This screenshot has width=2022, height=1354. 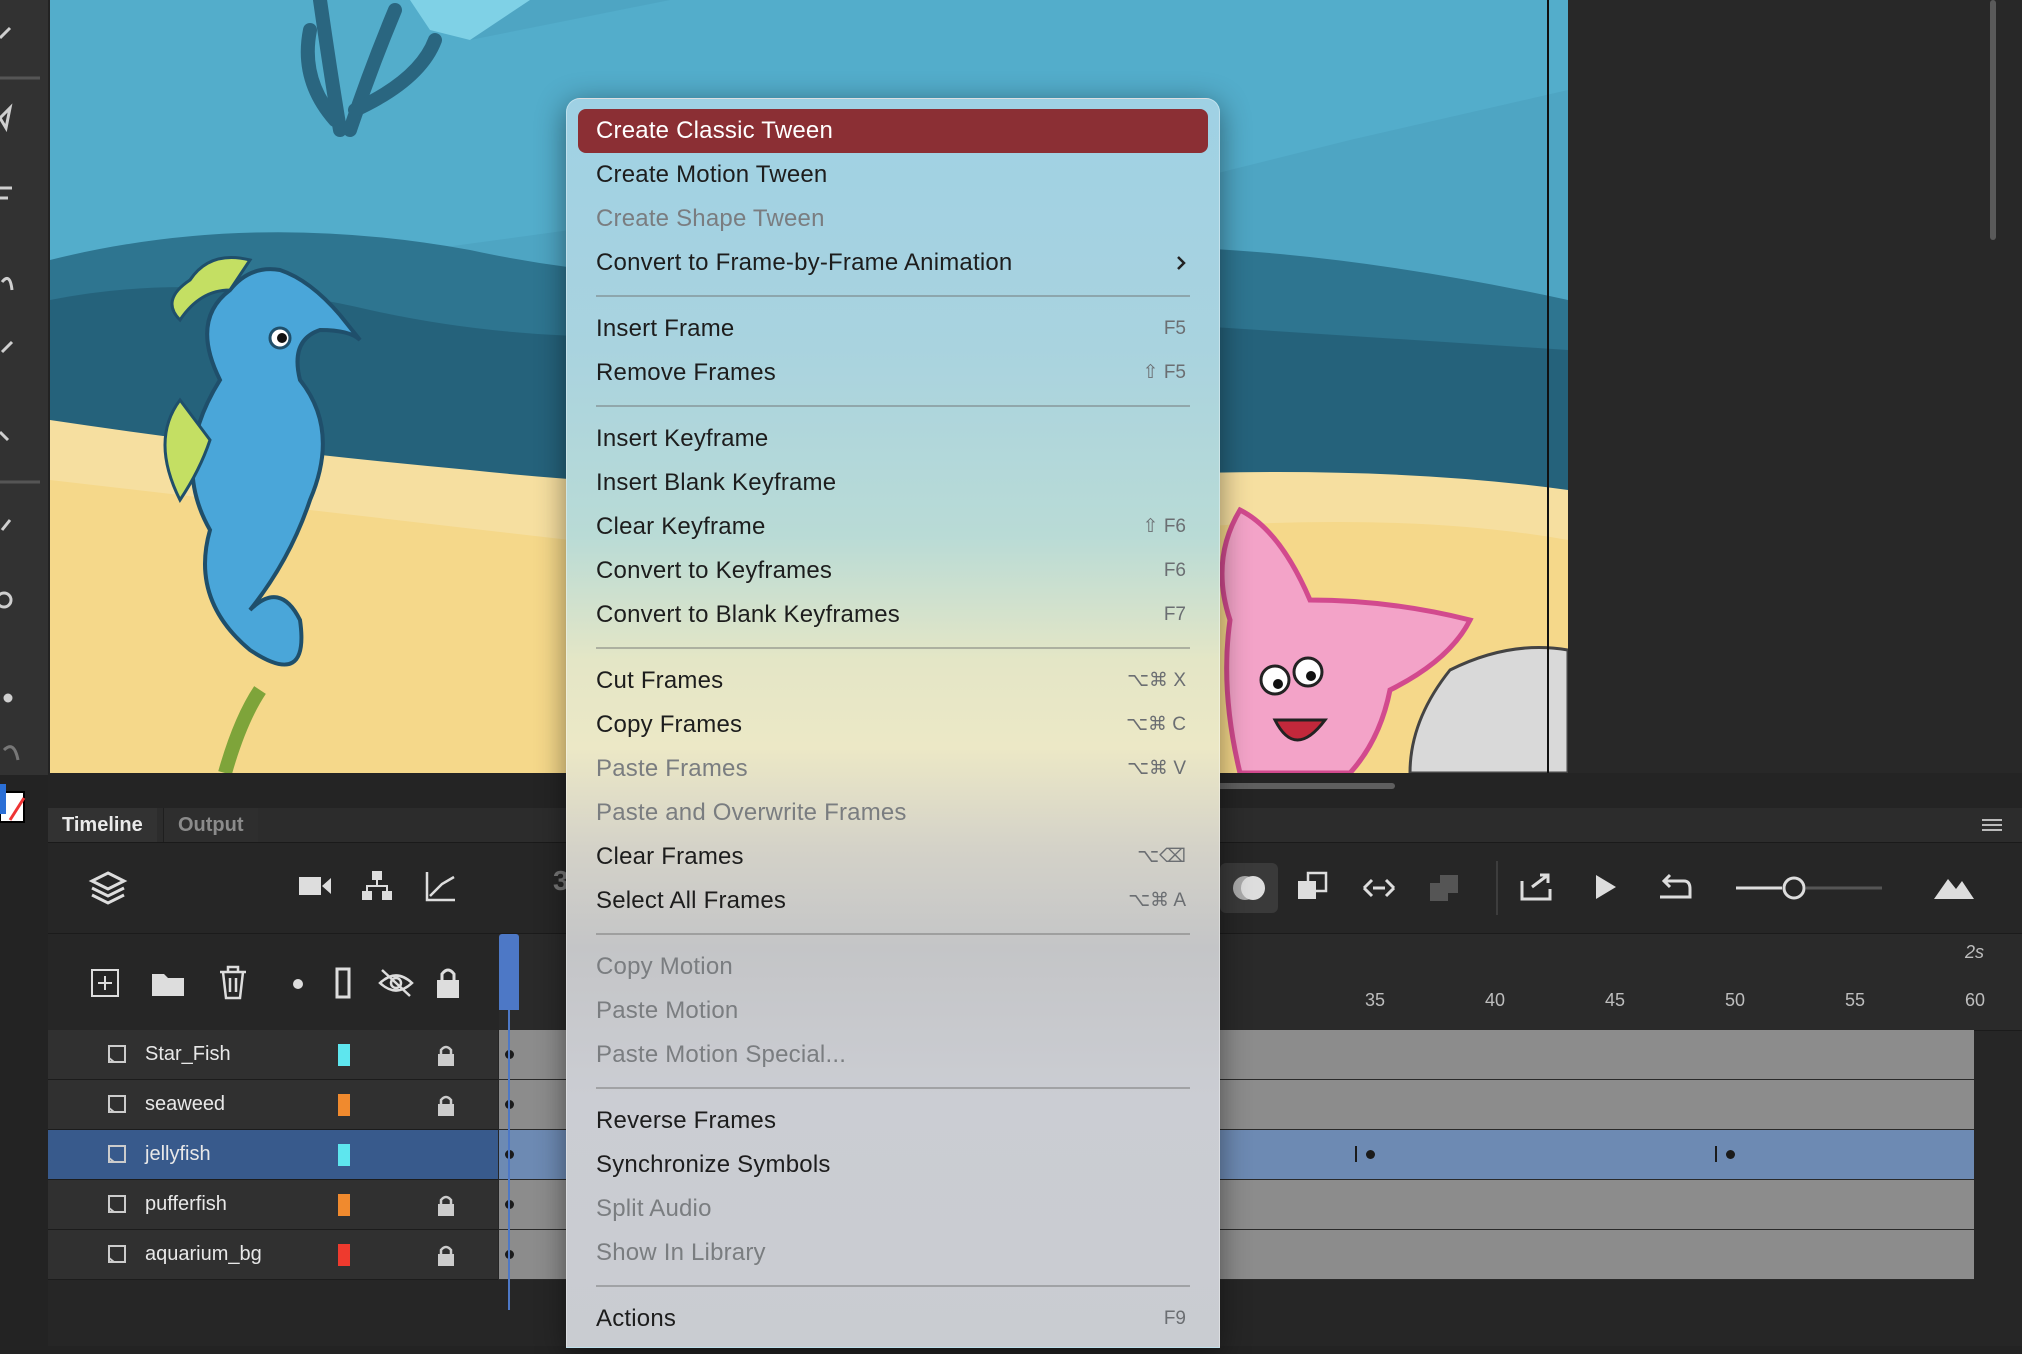 I want to click on delete-layer-icon, so click(x=233, y=982).